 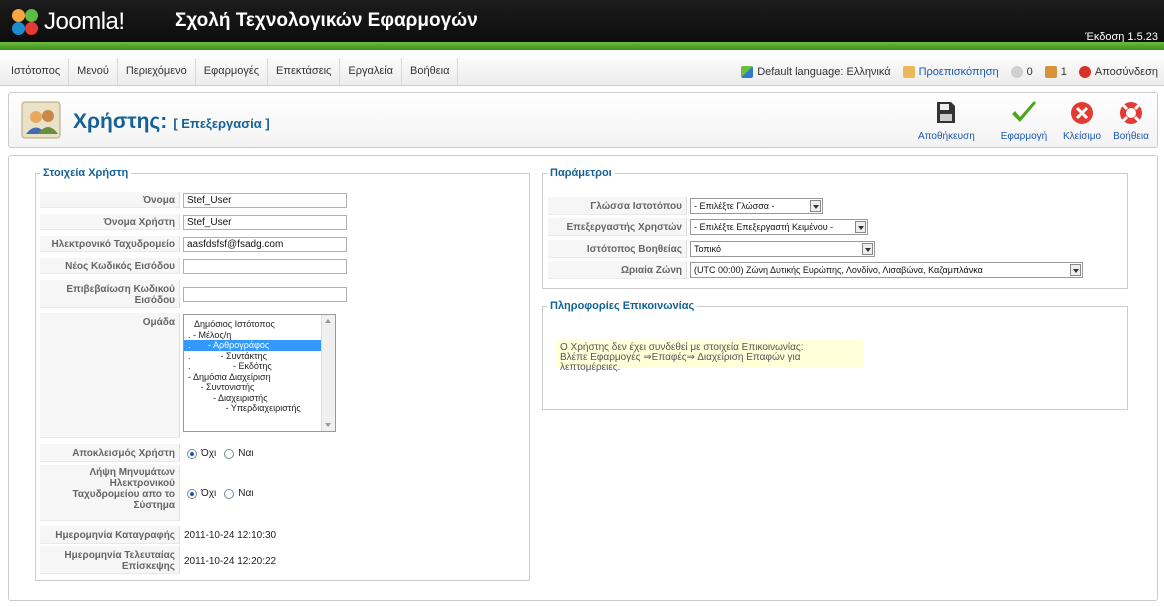 What do you see at coordinates (265, 200) in the screenshot?
I see `name-input: Stef_User` at bounding box center [265, 200].